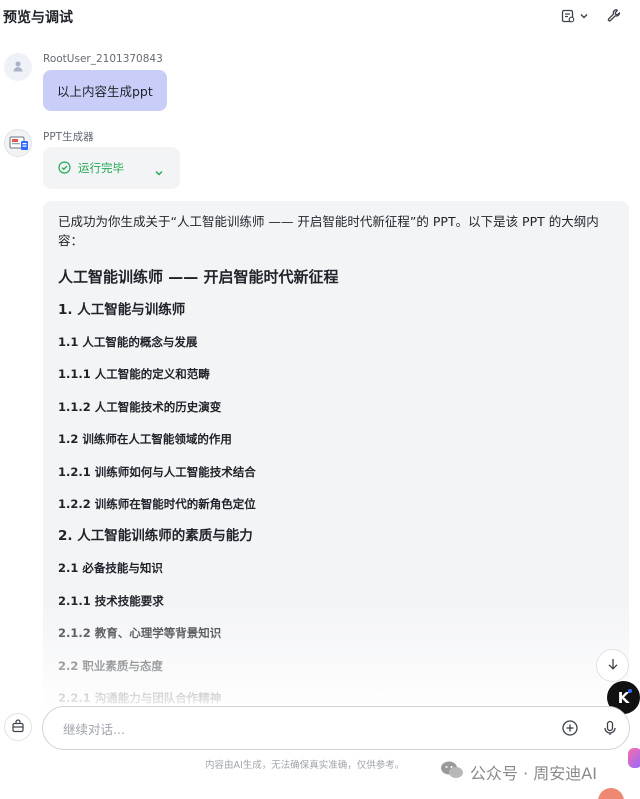  What do you see at coordinates (155, 536) in the screenshot?
I see `outline-heading: 2. 人工智能训练师的素质与能力` at bounding box center [155, 536].